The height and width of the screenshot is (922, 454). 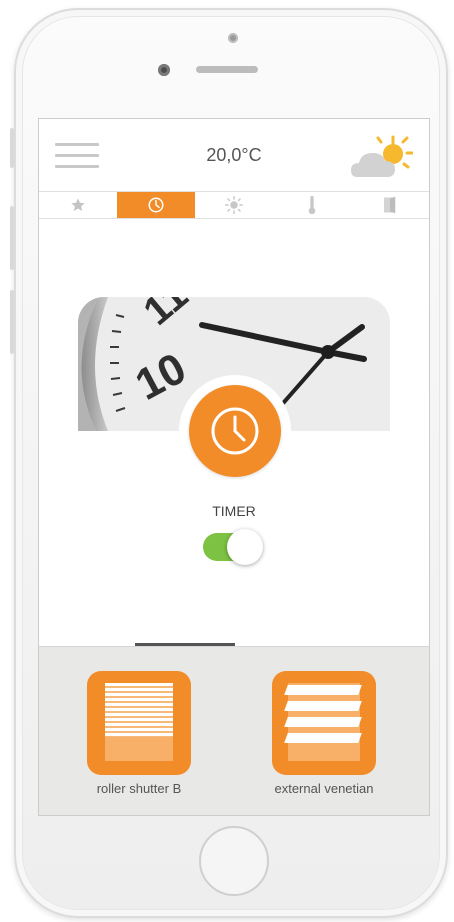 I want to click on top-bar: 20,0°C, so click(x=234, y=154).